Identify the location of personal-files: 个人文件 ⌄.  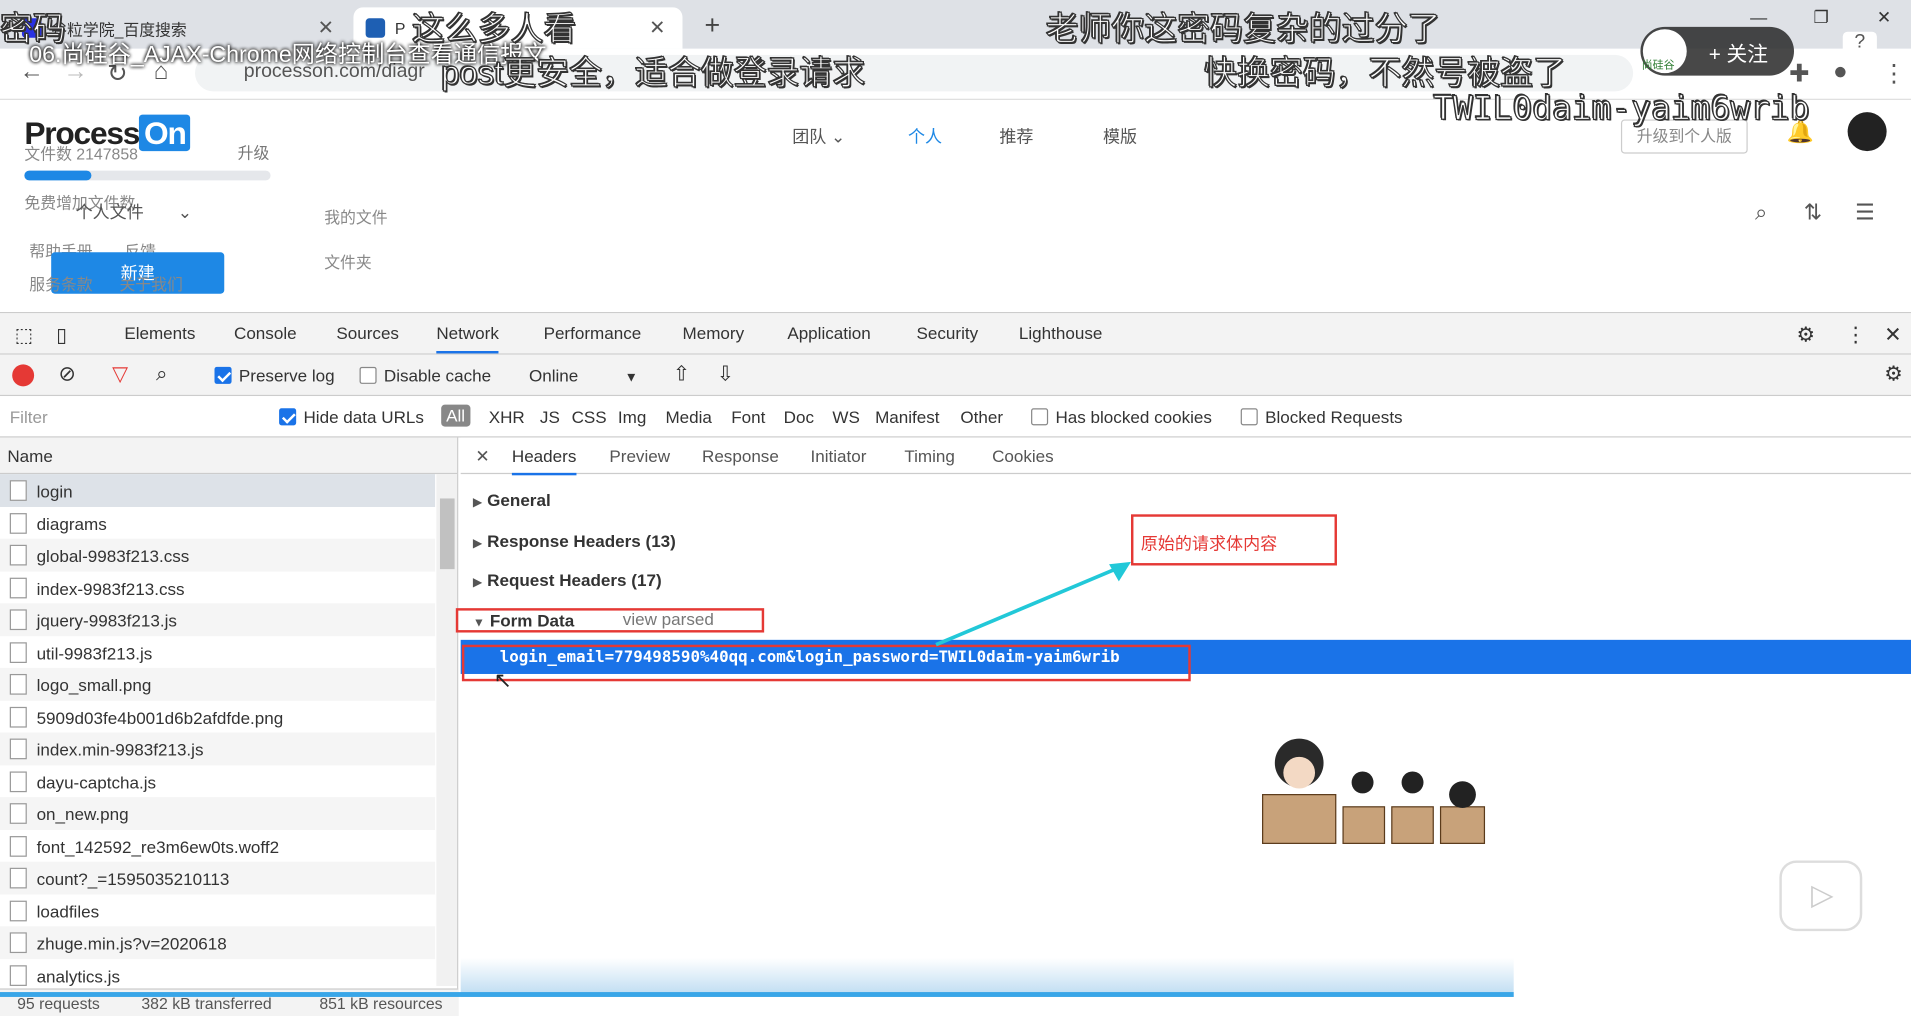
(134, 212).